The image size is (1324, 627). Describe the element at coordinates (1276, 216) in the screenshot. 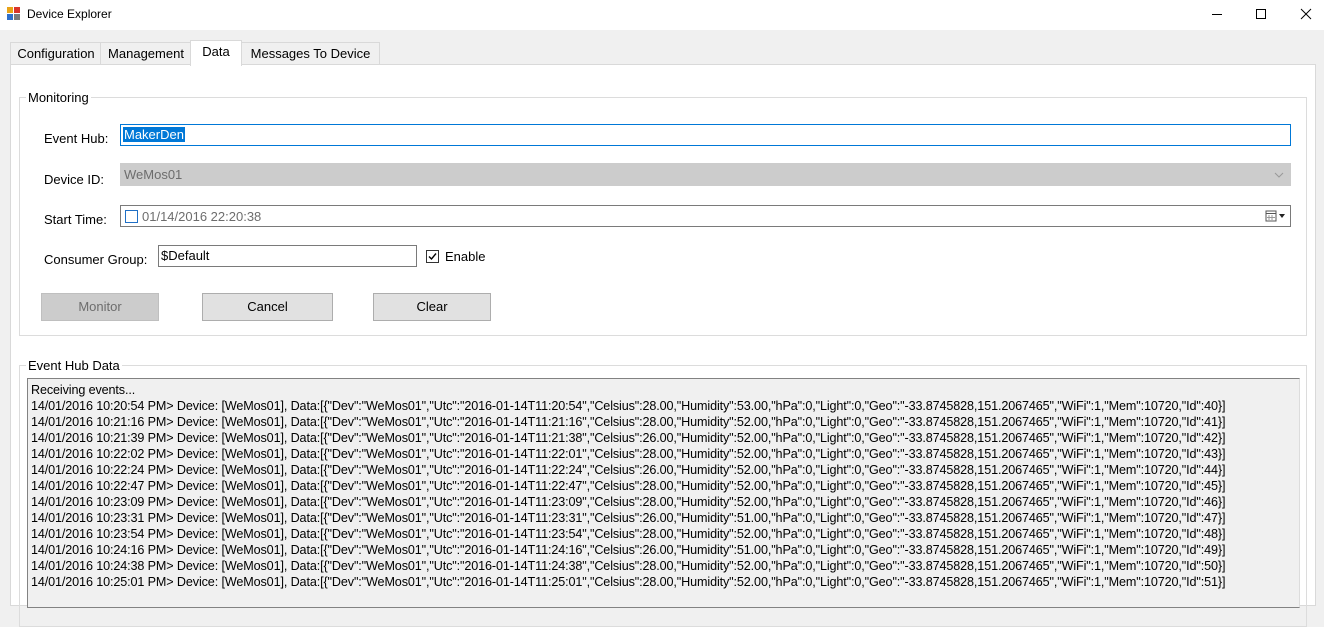

I see `calendar-dropdown-icon` at that location.